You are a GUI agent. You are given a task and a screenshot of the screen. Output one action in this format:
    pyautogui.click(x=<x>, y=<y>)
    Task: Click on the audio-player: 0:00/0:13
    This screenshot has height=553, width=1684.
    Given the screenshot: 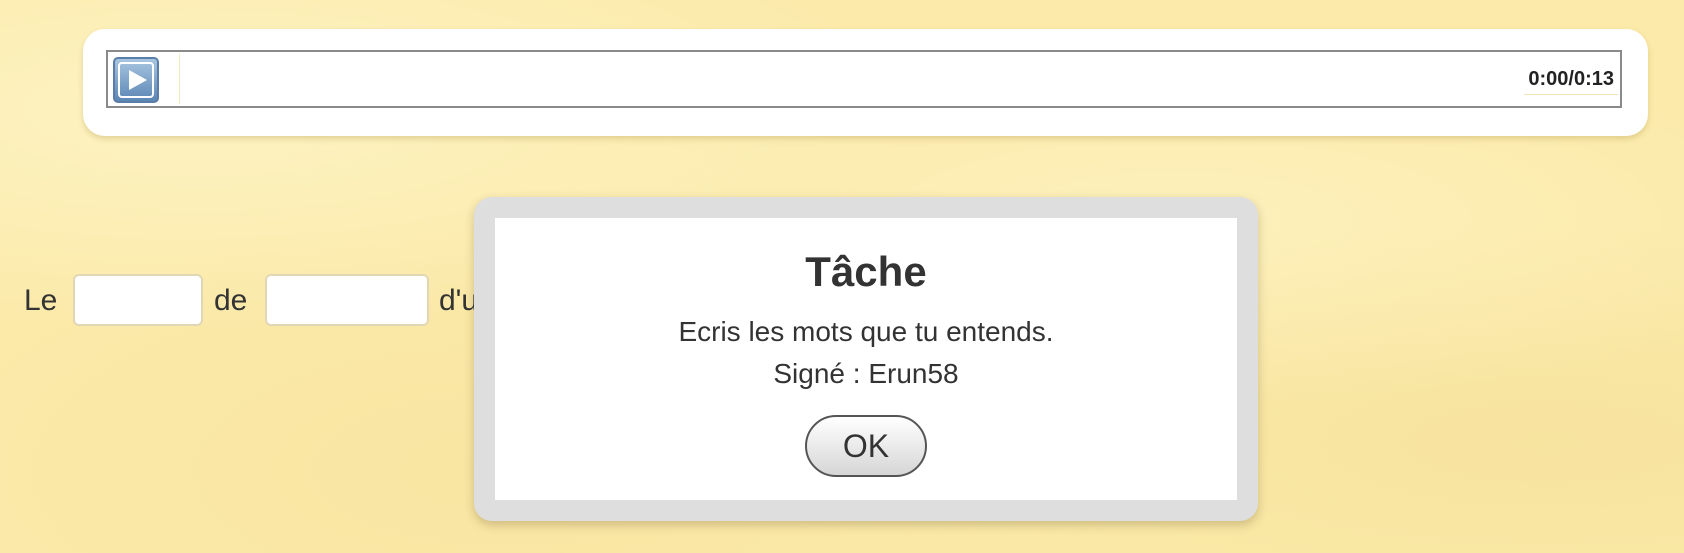 What is the action you would take?
    pyautogui.click(x=864, y=79)
    